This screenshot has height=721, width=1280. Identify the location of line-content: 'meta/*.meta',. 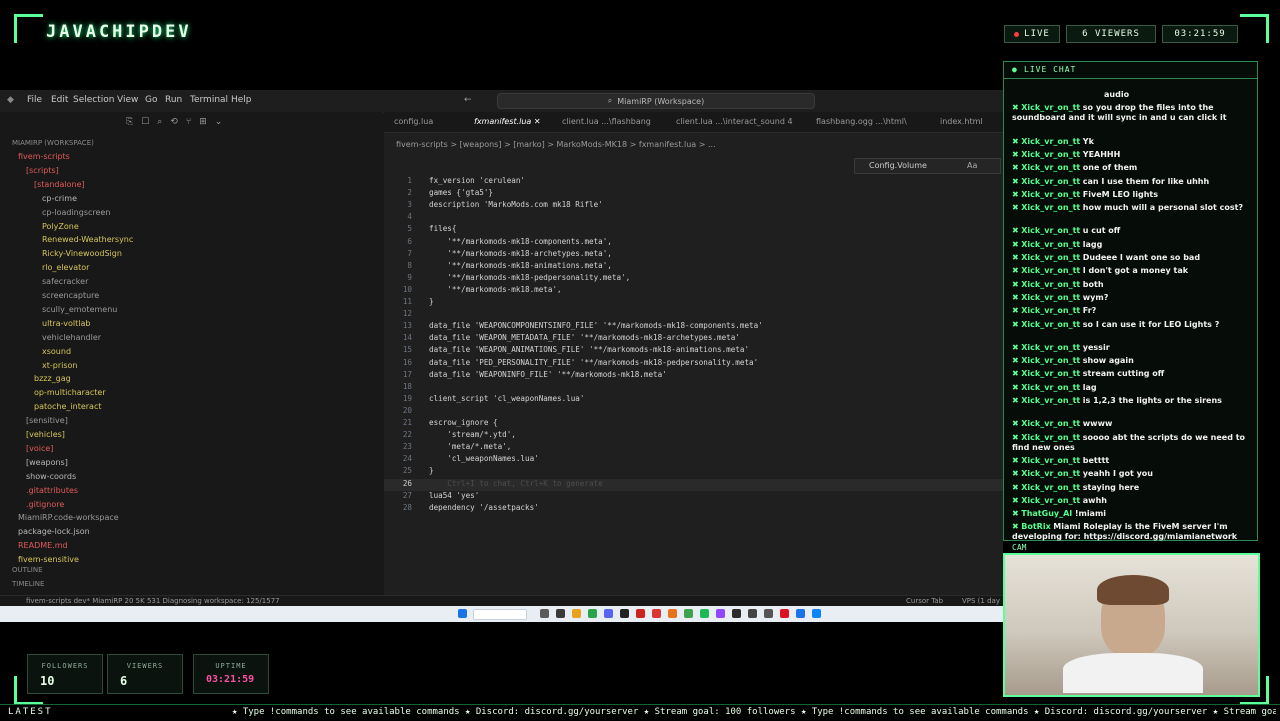
(470, 447).